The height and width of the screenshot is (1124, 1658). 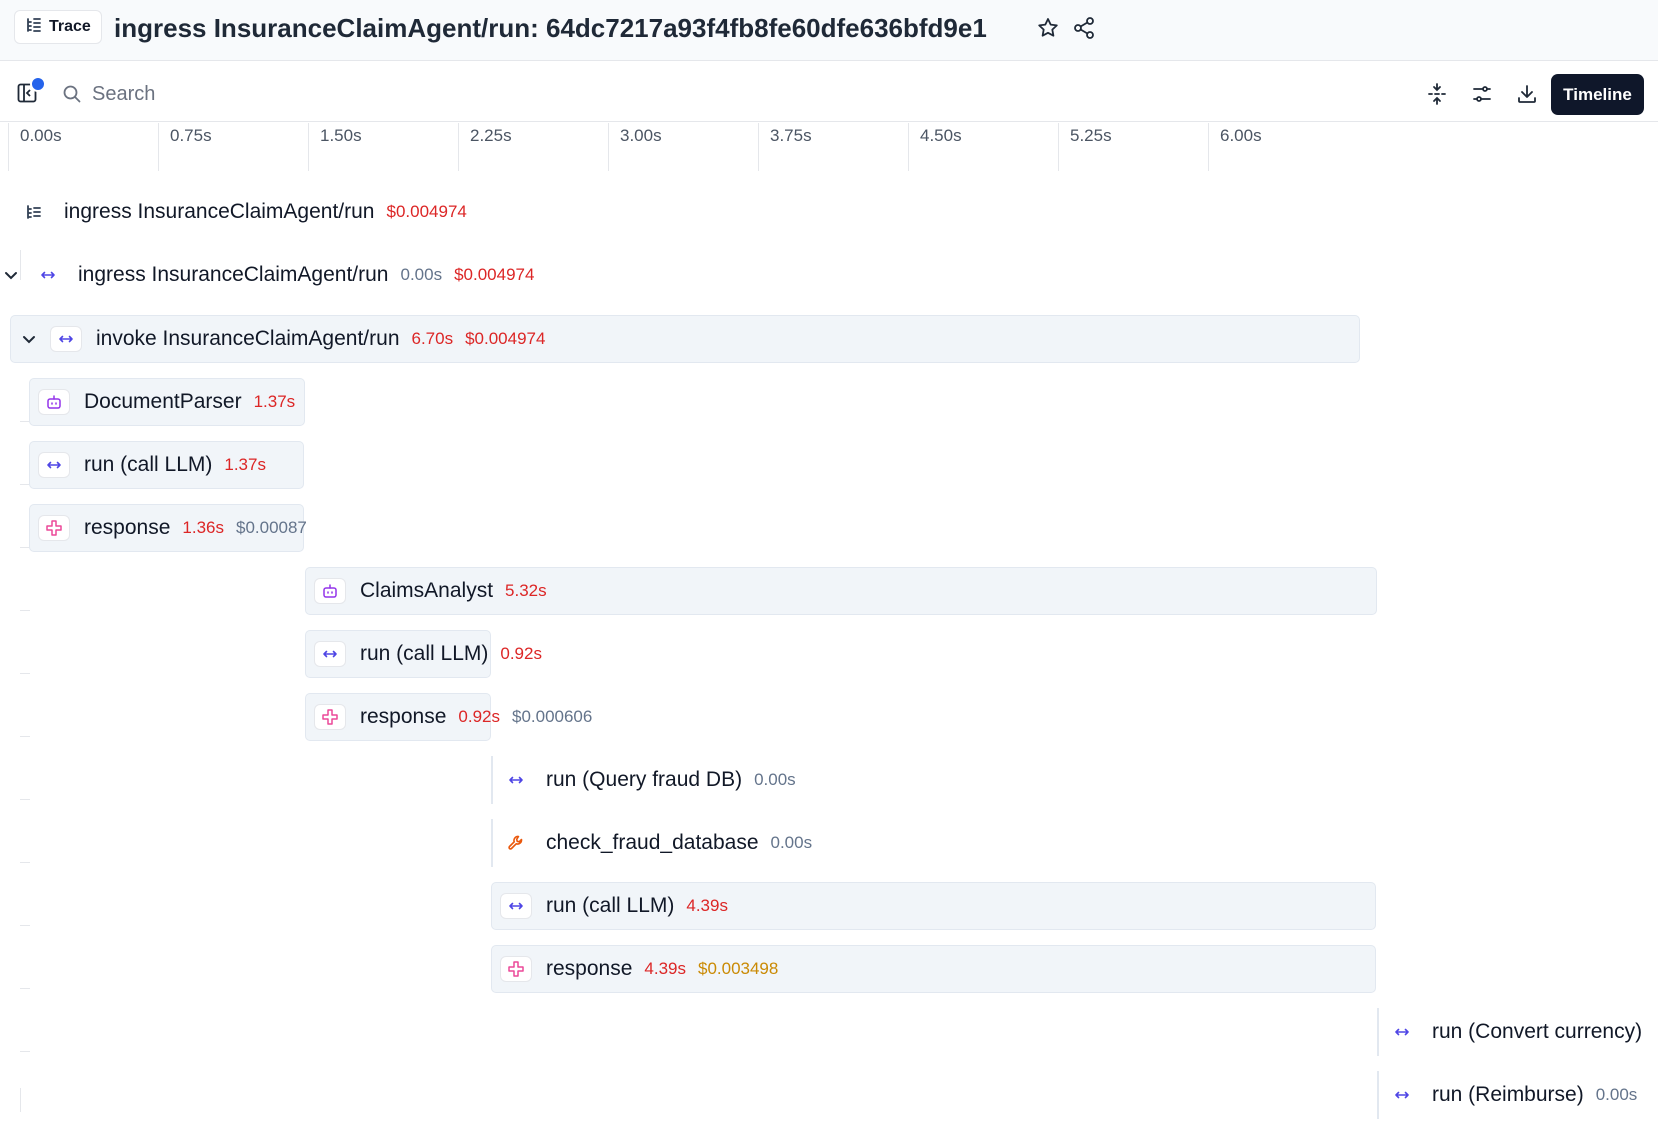 I want to click on notification-dot, so click(x=38, y=84).